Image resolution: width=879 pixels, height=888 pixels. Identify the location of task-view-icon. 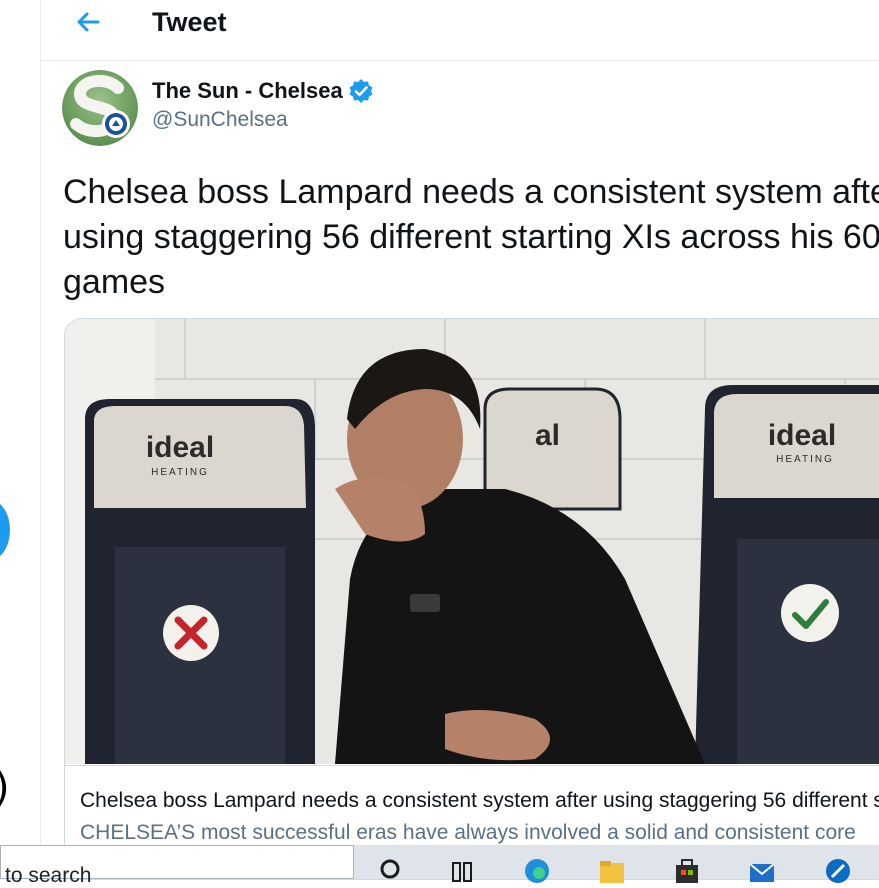
(464, 871).